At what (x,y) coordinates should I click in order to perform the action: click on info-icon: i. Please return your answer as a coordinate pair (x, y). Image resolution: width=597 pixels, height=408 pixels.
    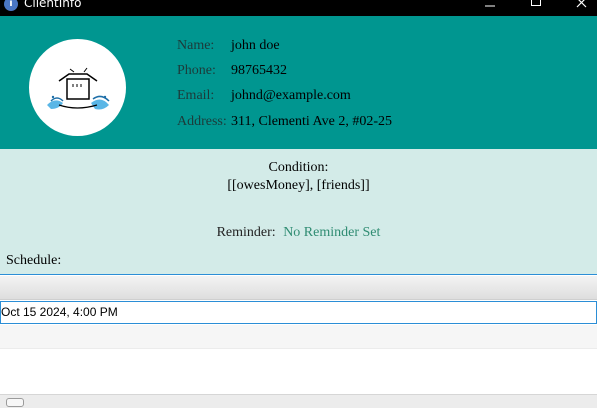
    Looking at the image, I should click on (11, 5).